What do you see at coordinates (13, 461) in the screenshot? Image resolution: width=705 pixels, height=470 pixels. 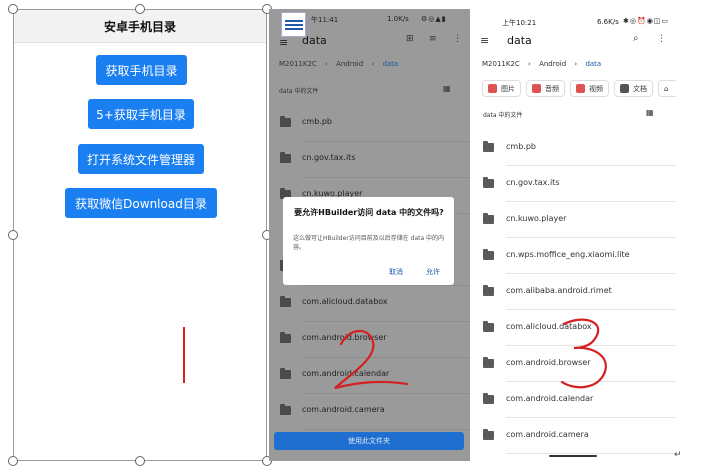 I see `resize-handle-bl` at bounding box center [13, 461].